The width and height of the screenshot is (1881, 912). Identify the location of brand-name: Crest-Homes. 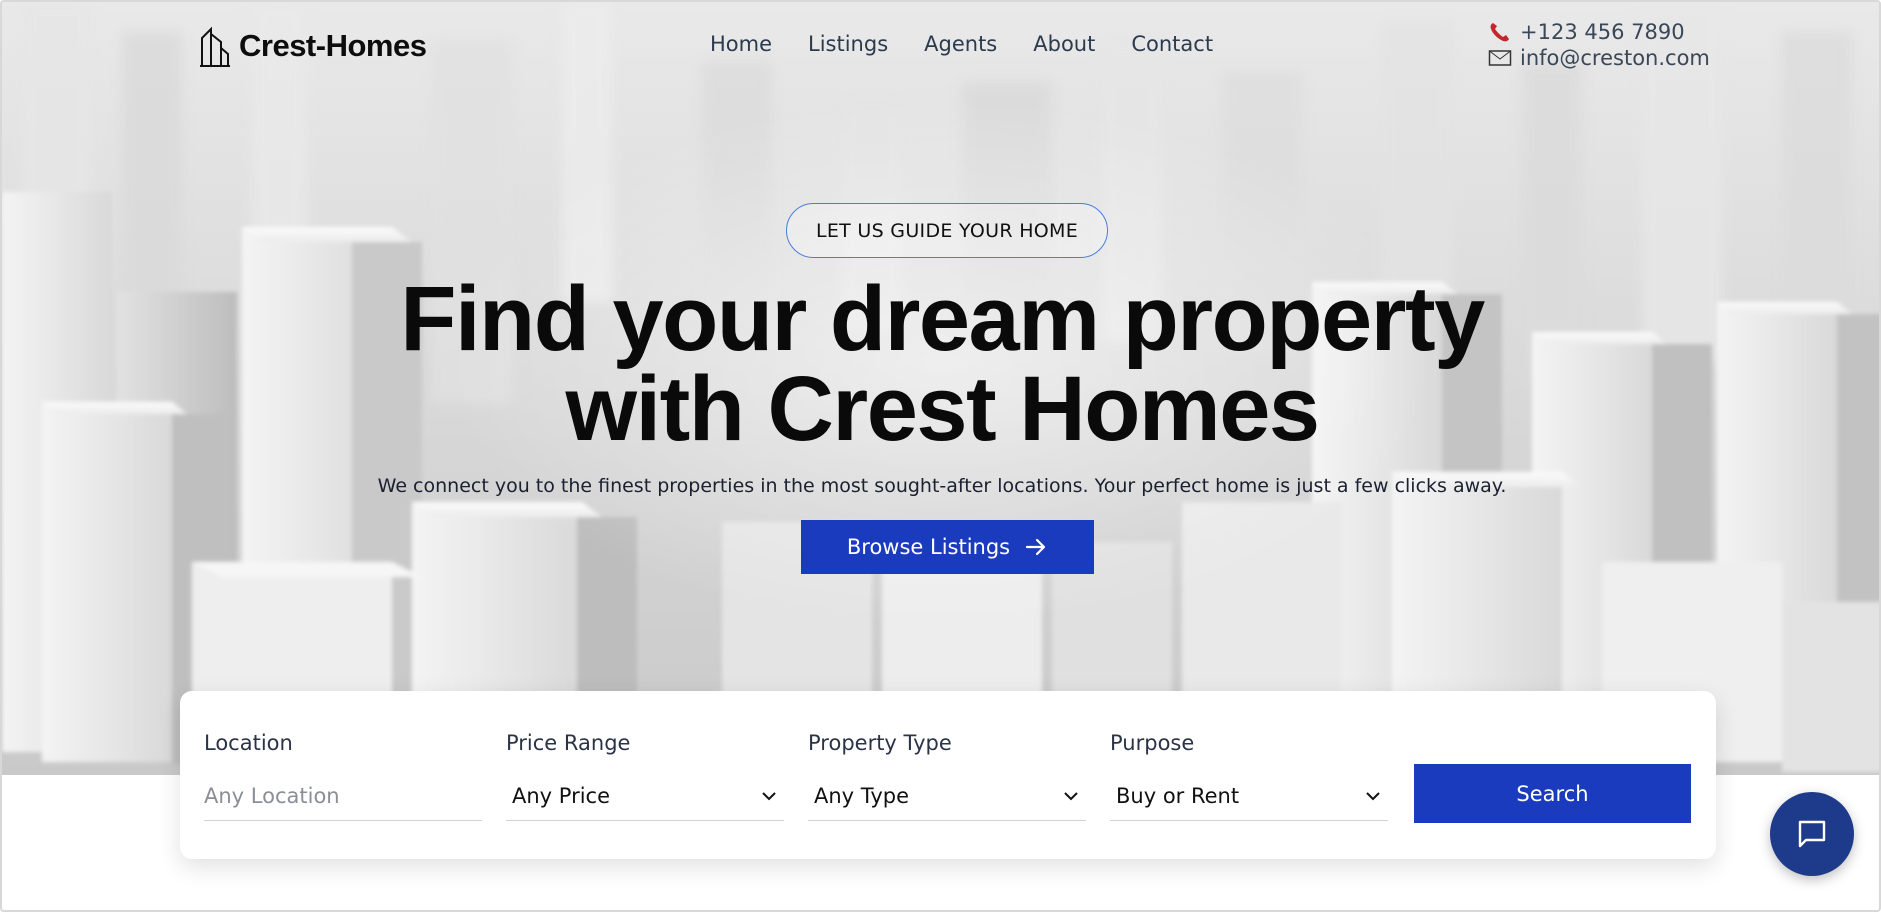
(333, 45).